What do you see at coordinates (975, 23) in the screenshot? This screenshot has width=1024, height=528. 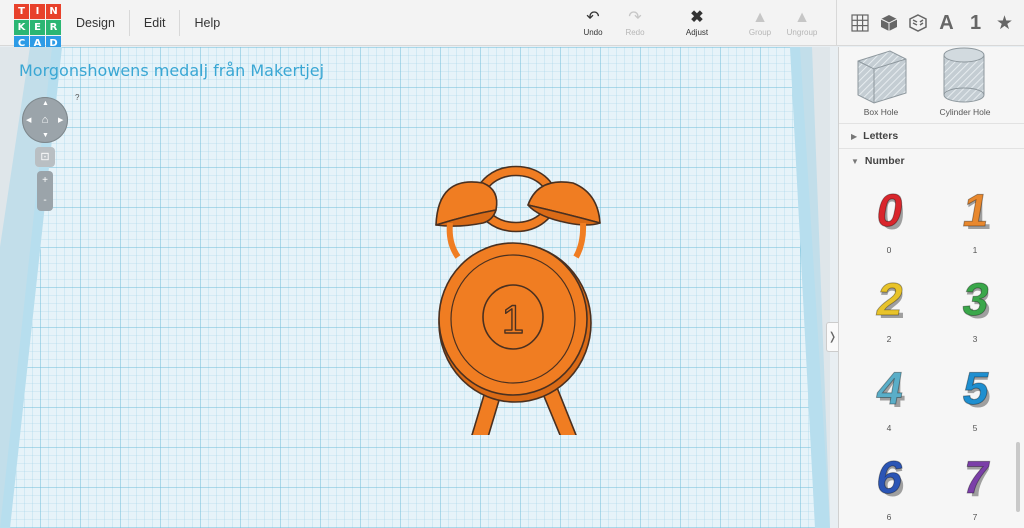 I see `number-1-icon: 1` at bounding box center [975, 23].